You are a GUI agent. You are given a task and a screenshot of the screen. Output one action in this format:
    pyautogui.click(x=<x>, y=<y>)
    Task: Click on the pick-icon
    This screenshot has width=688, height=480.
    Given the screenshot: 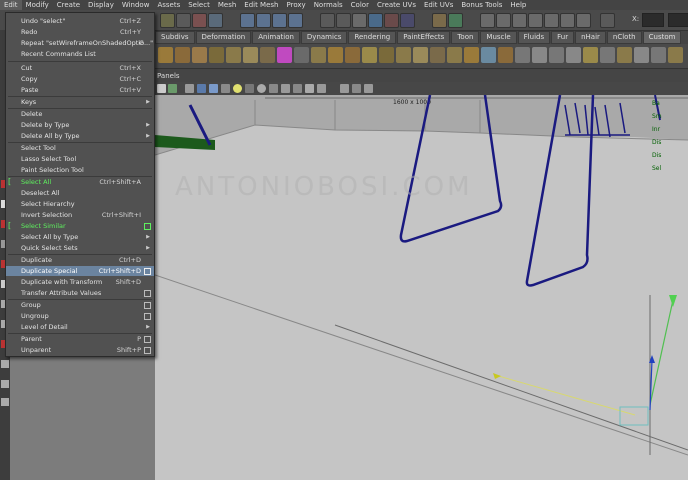 What is the action you would take?
    pyautogui.click(x=215, y=20)
    